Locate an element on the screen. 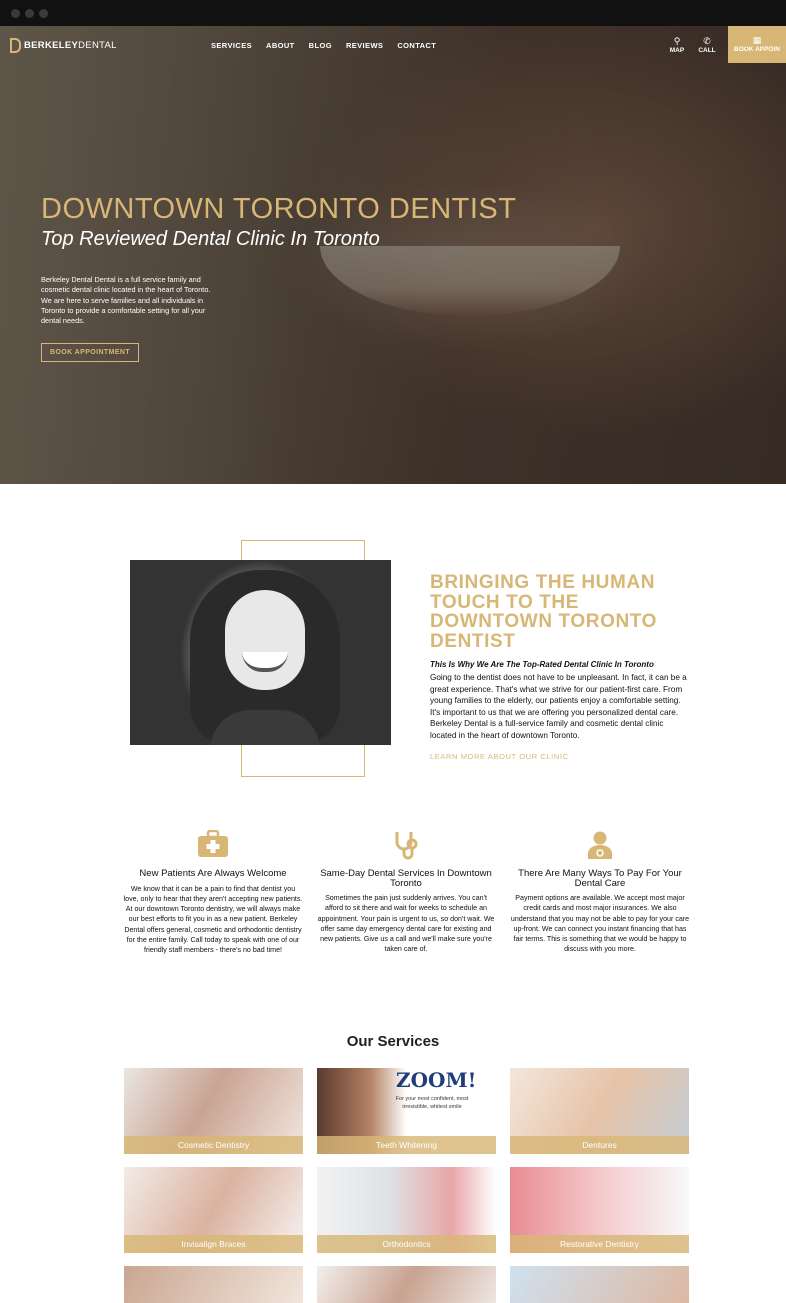  call-link: ✆ CALL is located at coordinates (707, 45).